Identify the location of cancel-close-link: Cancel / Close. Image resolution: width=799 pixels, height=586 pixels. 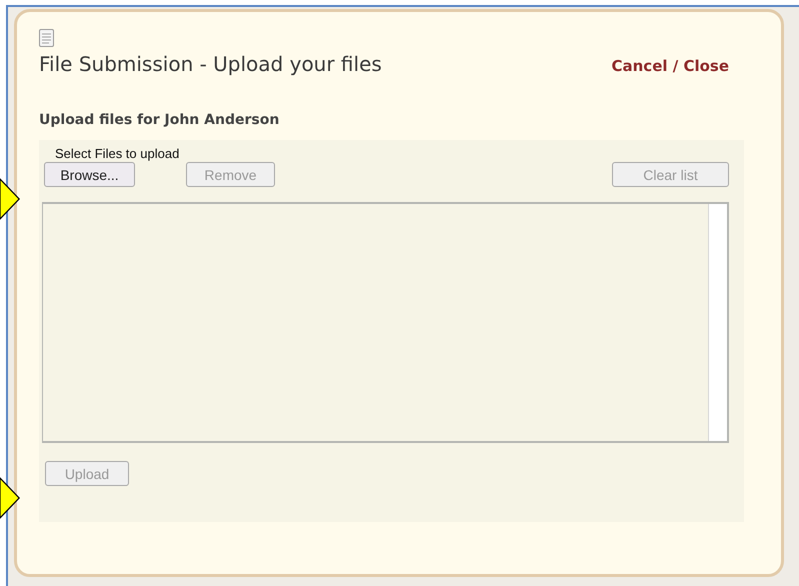
(670, 66).